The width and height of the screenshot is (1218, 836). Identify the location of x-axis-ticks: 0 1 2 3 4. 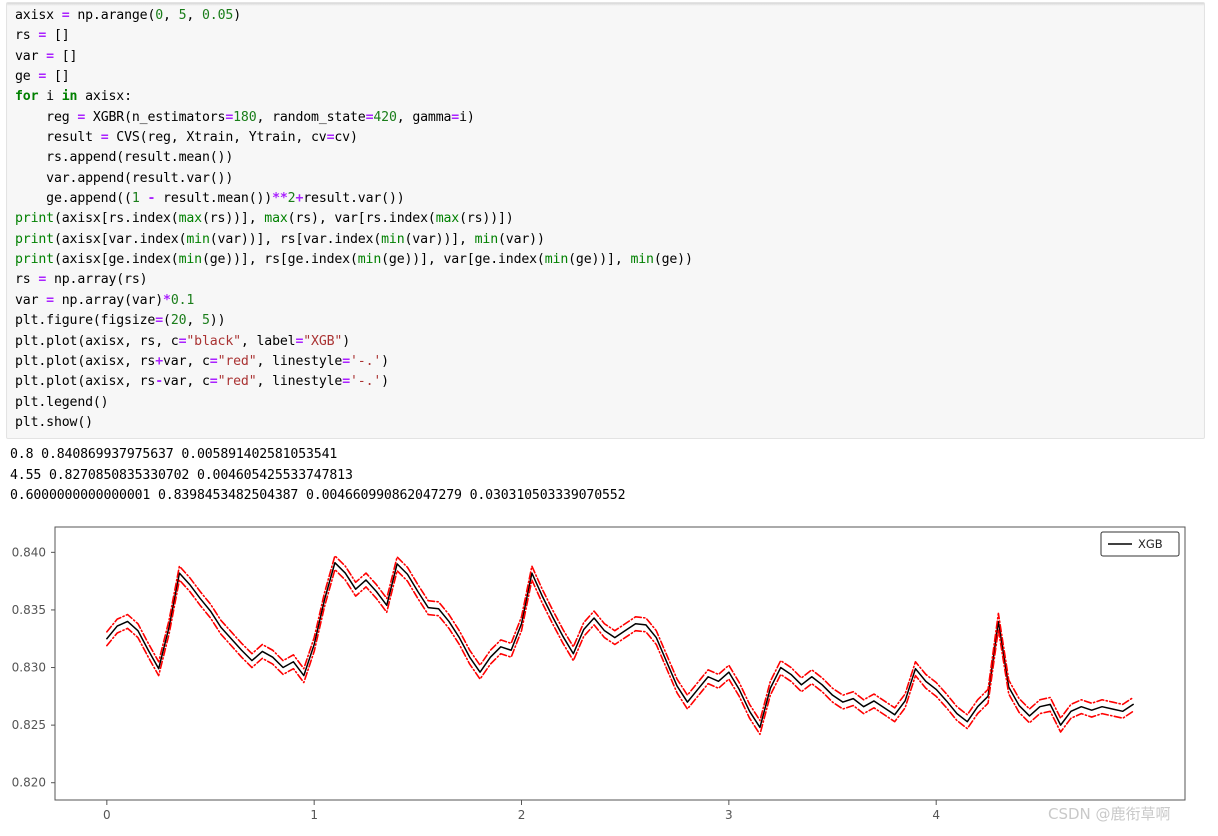
(521, 811).